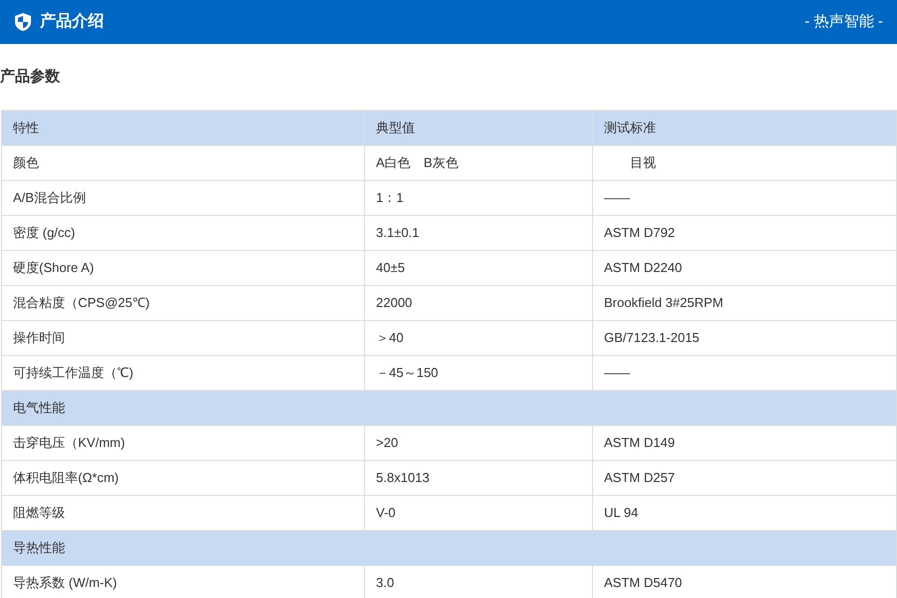  I want to click on section-heading: 产品参数, so click(30, 76).